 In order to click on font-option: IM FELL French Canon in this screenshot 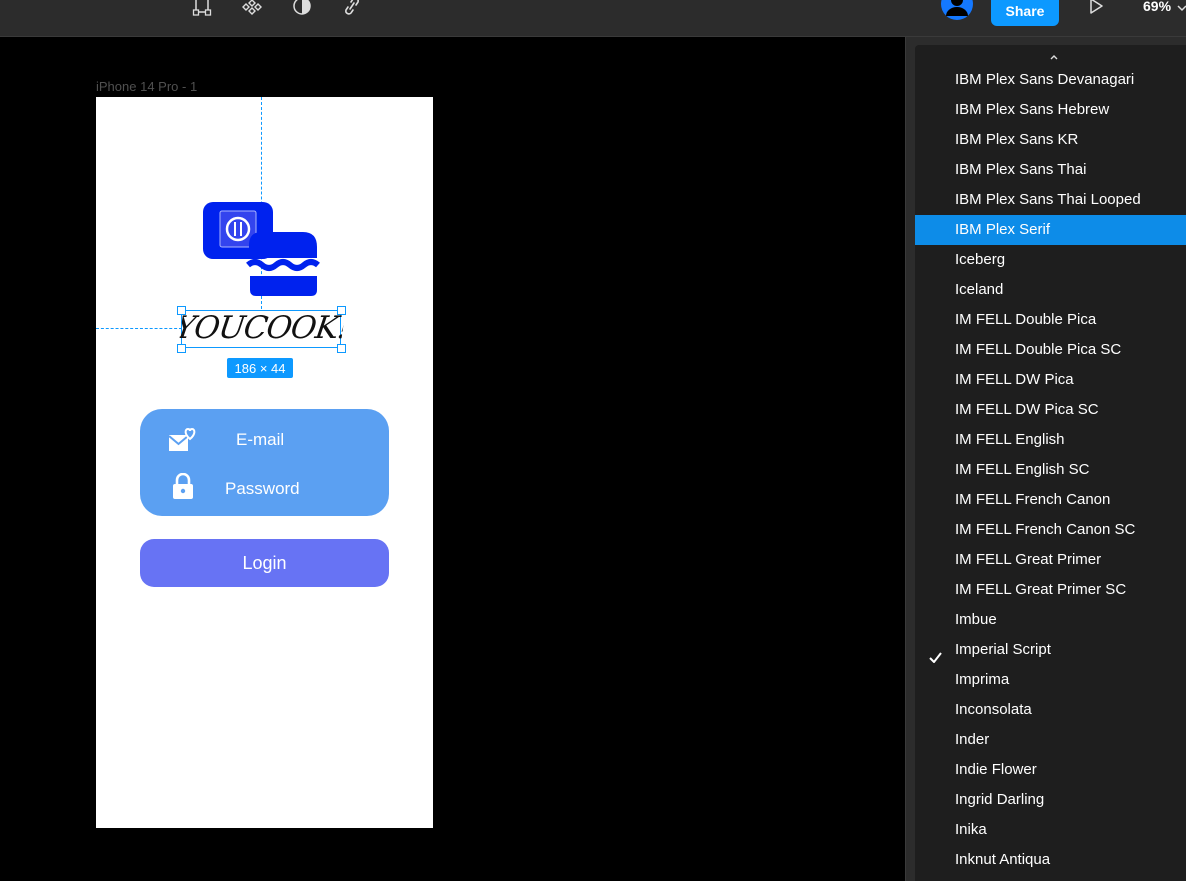, I will do `click(1050, 500)`.